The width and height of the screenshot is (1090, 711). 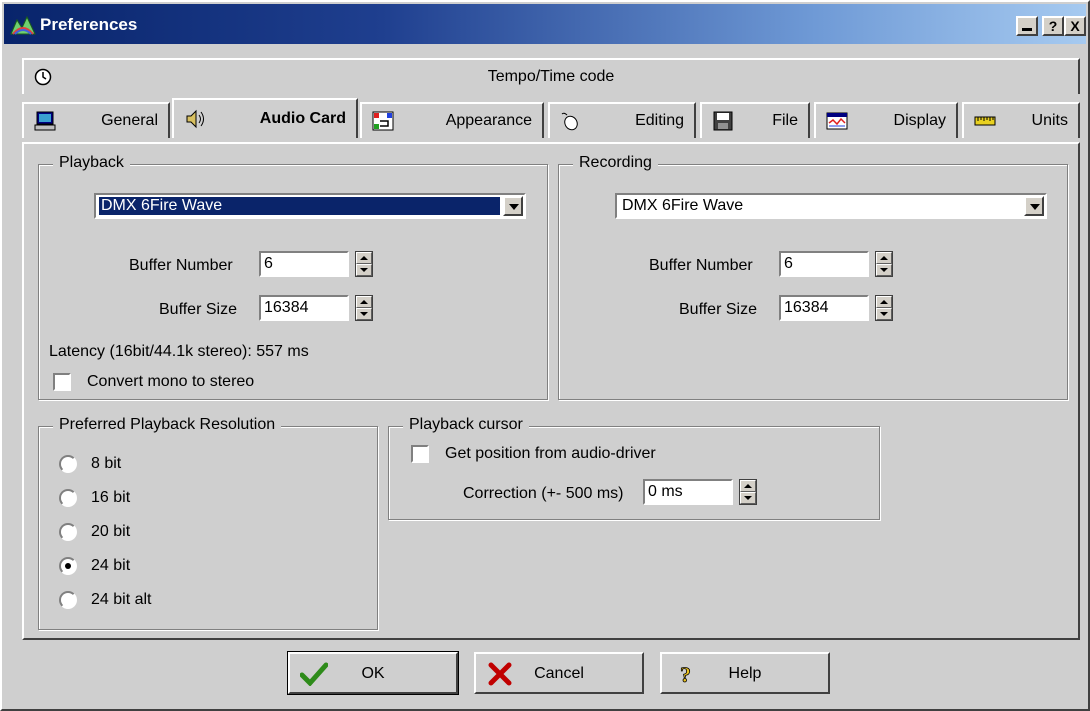 I want to click on tab-audio-card: Audio Card, so click(x=265, y=118).